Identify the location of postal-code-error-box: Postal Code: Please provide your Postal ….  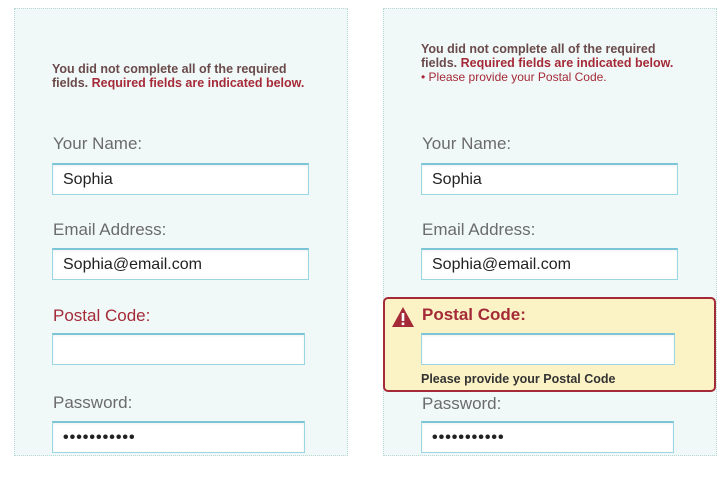
(549, 344).